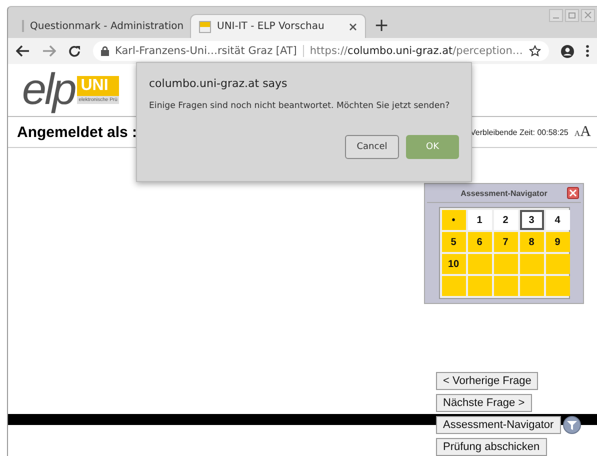 This screenshot has width=597, height=456. What do you see at coordinates (572, 16) in the screenshot?
I see `window-controls-icon` at bounding box center [572, 16].